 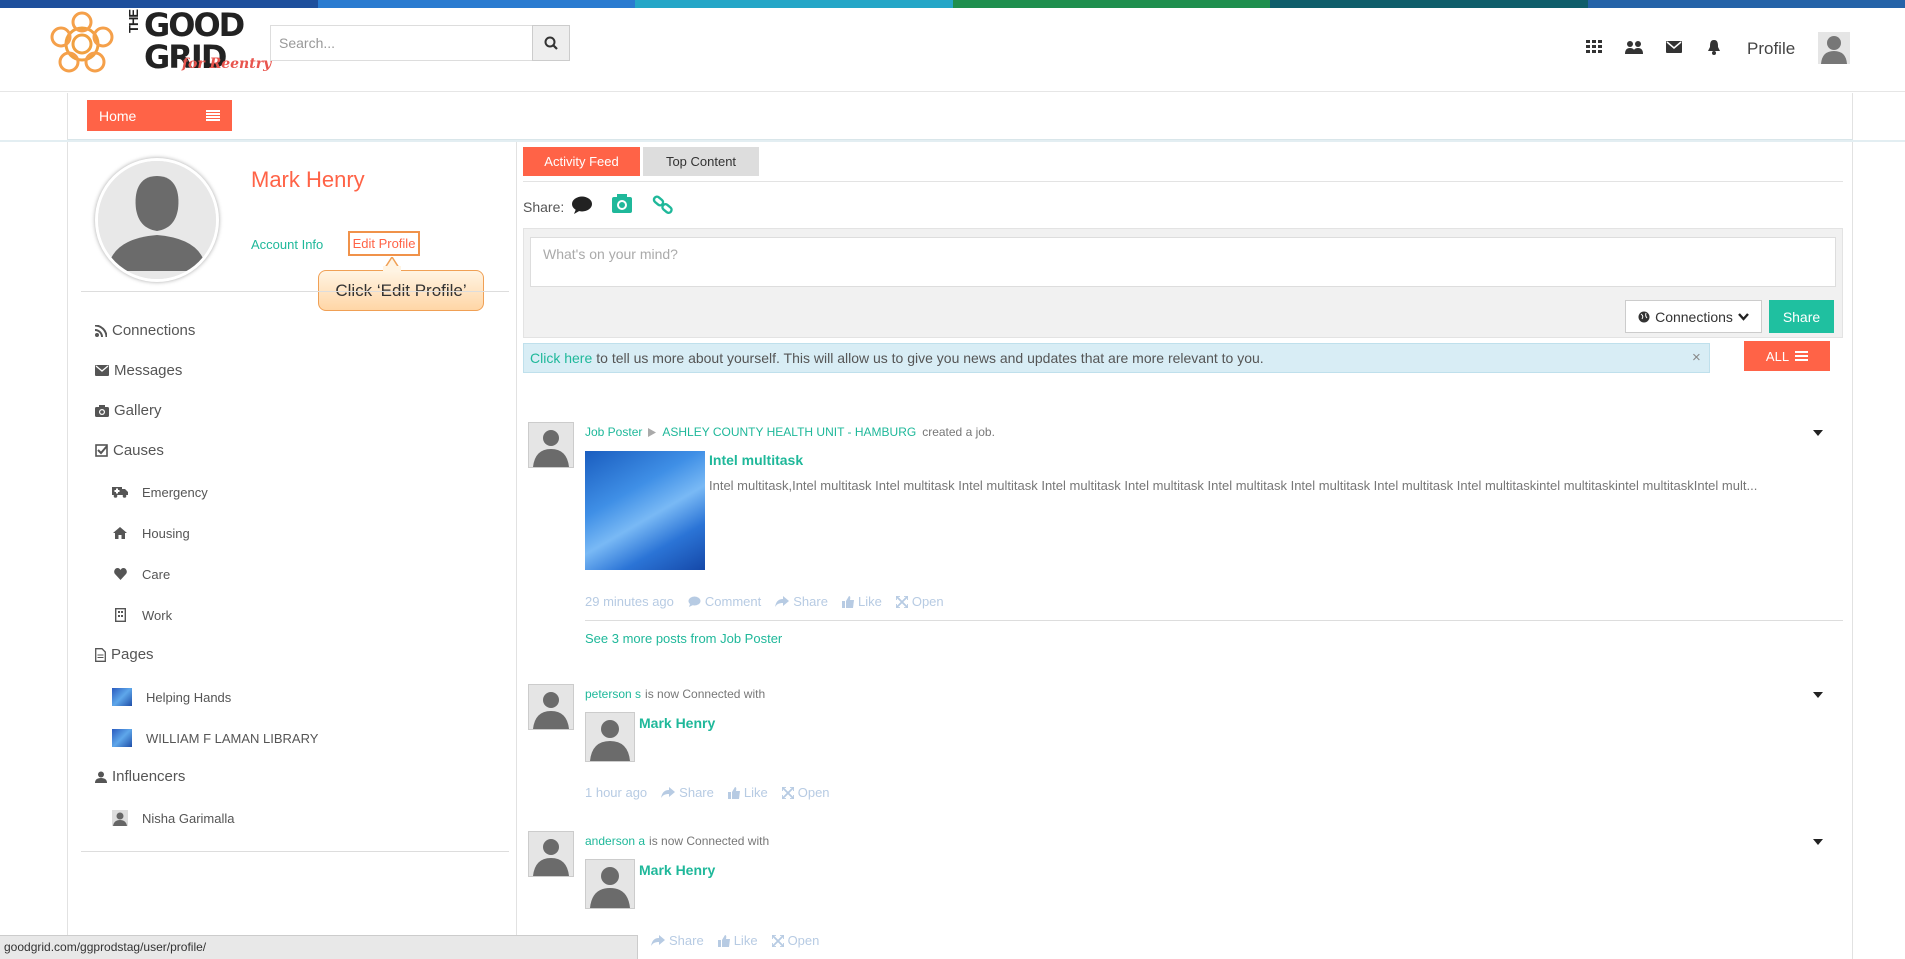 What do you see at coordinates (927, 601) in the screenshot?
I see `post-1-open-label: Open` at bounding box center [927, 601].